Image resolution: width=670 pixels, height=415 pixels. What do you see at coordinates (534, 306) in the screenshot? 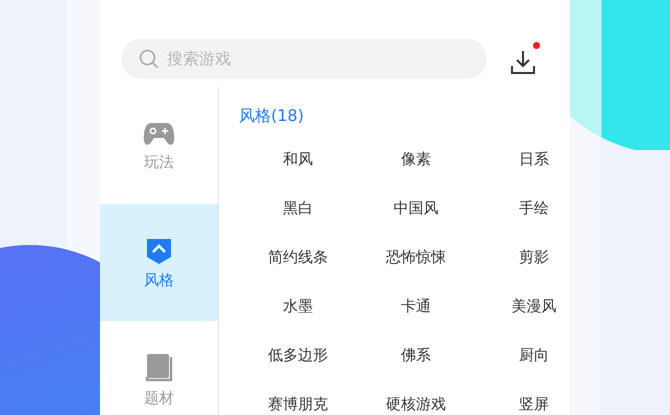
I see `style-tag: 美漫风` at bounding box center [534, 306].